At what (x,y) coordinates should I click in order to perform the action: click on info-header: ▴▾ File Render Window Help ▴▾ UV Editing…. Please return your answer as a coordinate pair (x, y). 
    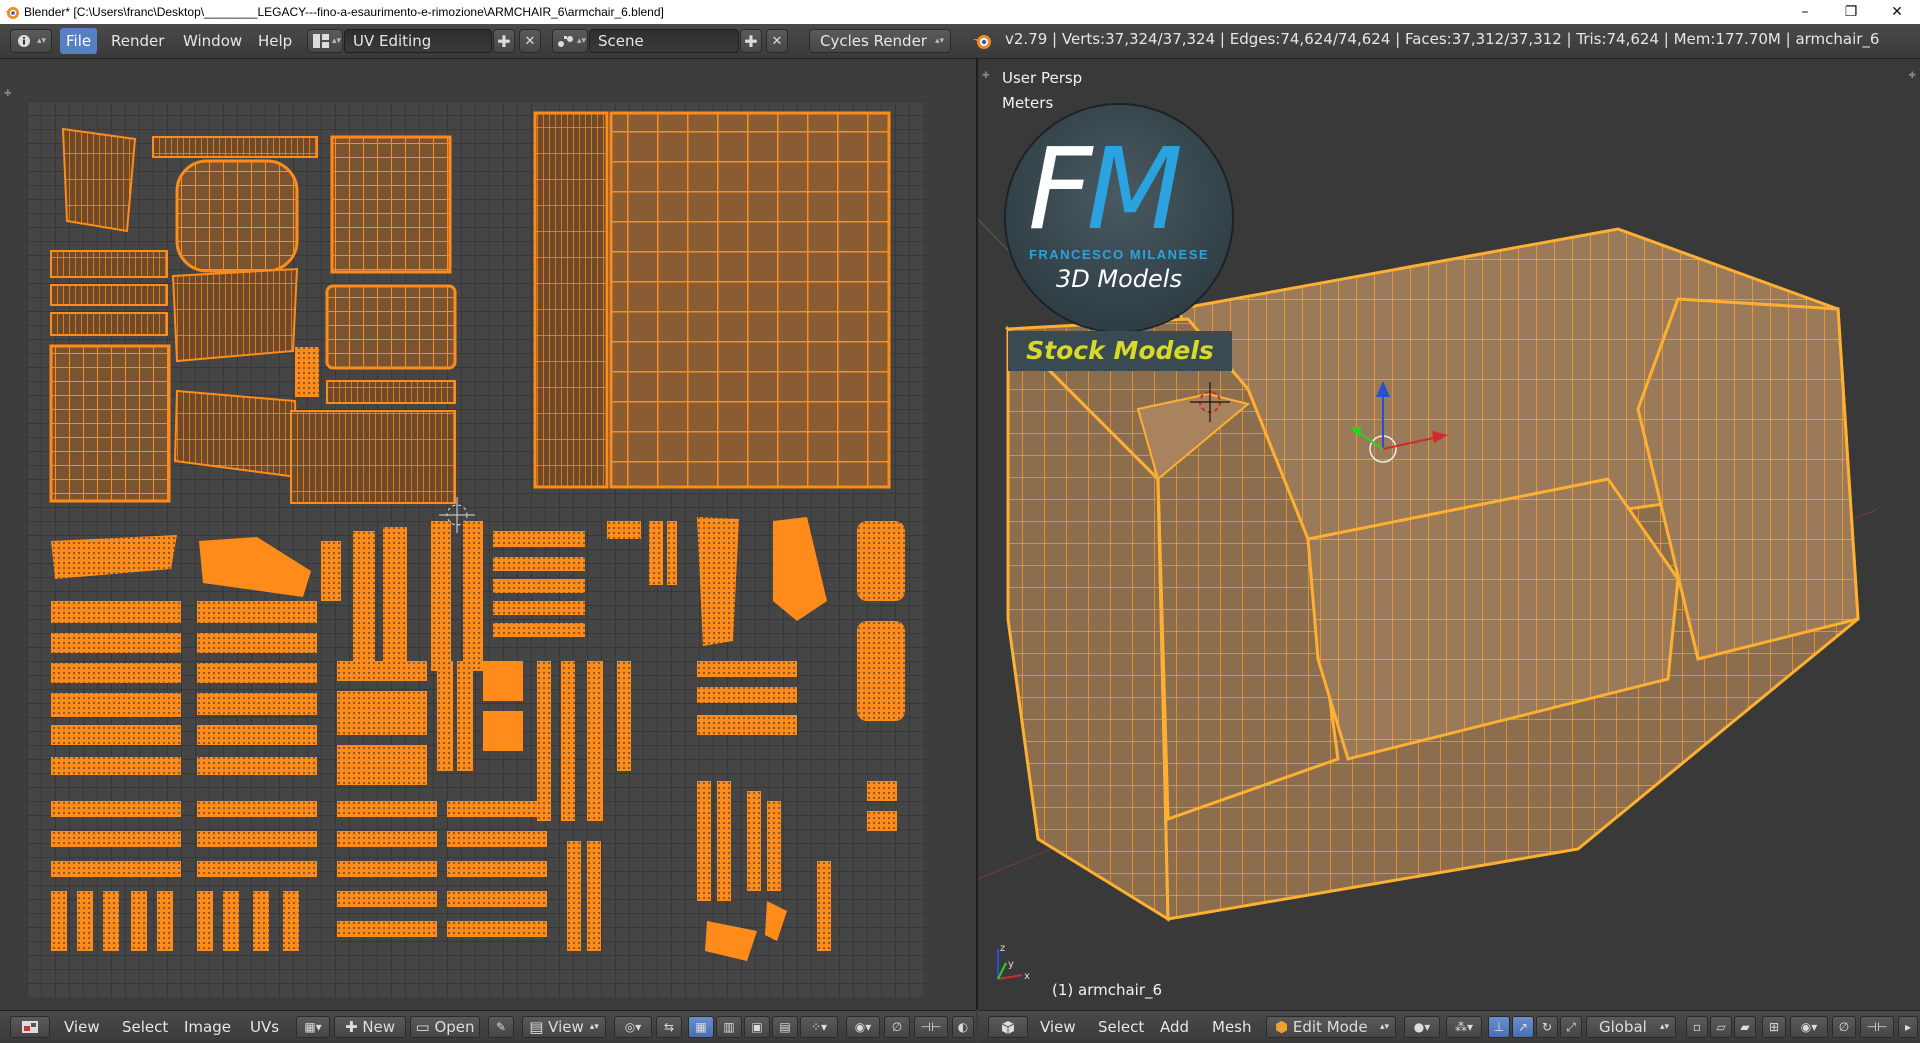
    Looking at the image, I should click on (960, 41).